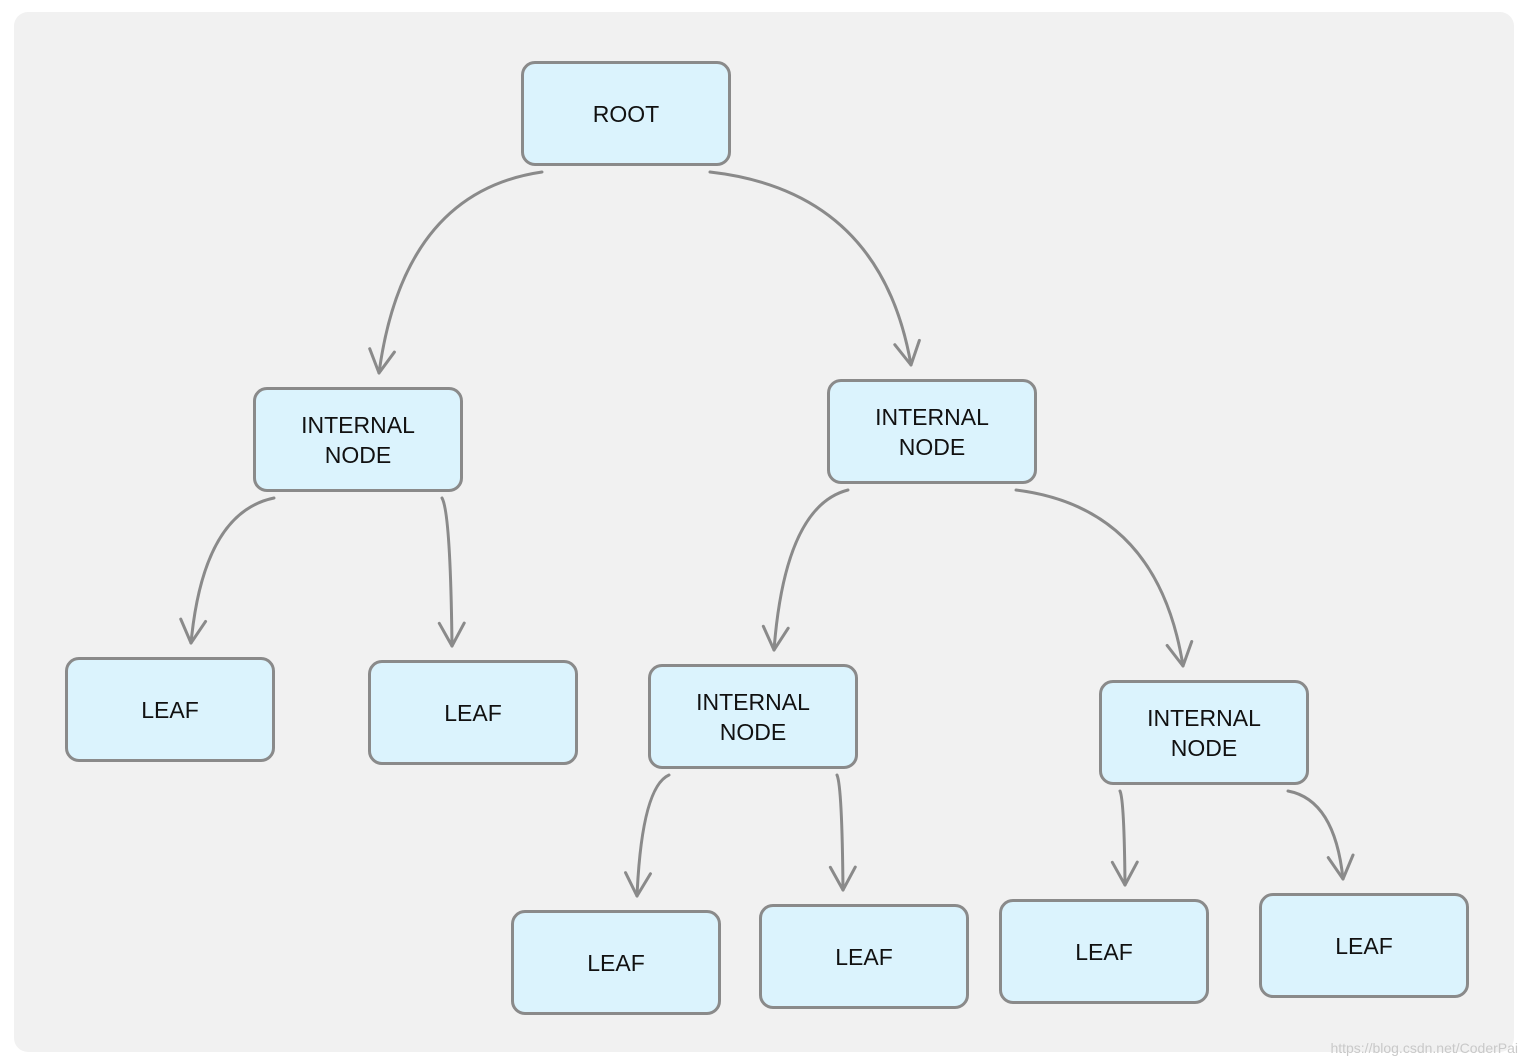 The height and width of the screenshot is (1062, 1526). I want to click on node-label: ROOT, so click(626, 113).